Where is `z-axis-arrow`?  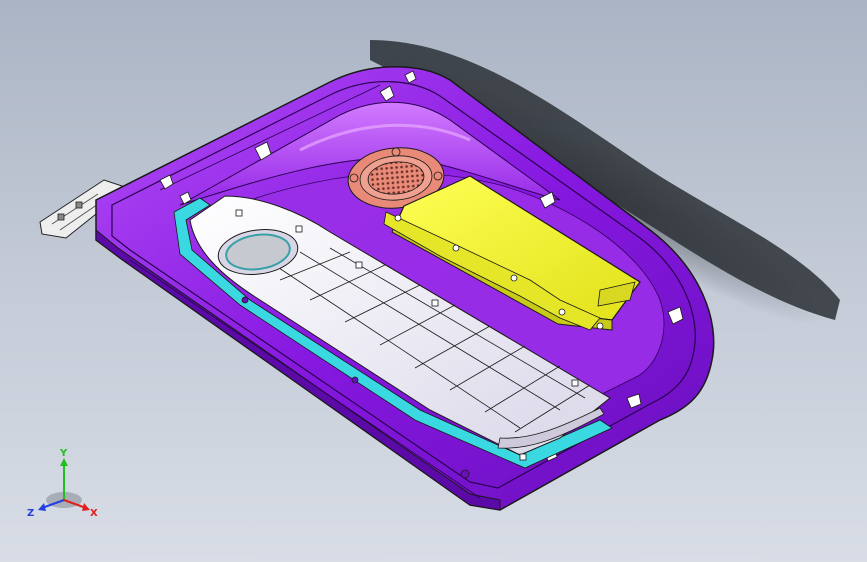 z-axis-arrow is located at coordinates (42, 507).